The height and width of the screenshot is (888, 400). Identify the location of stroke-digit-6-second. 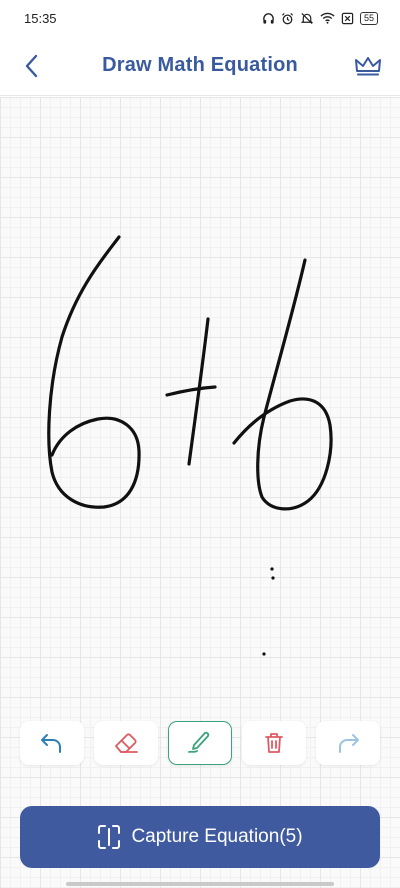
(282, 384).